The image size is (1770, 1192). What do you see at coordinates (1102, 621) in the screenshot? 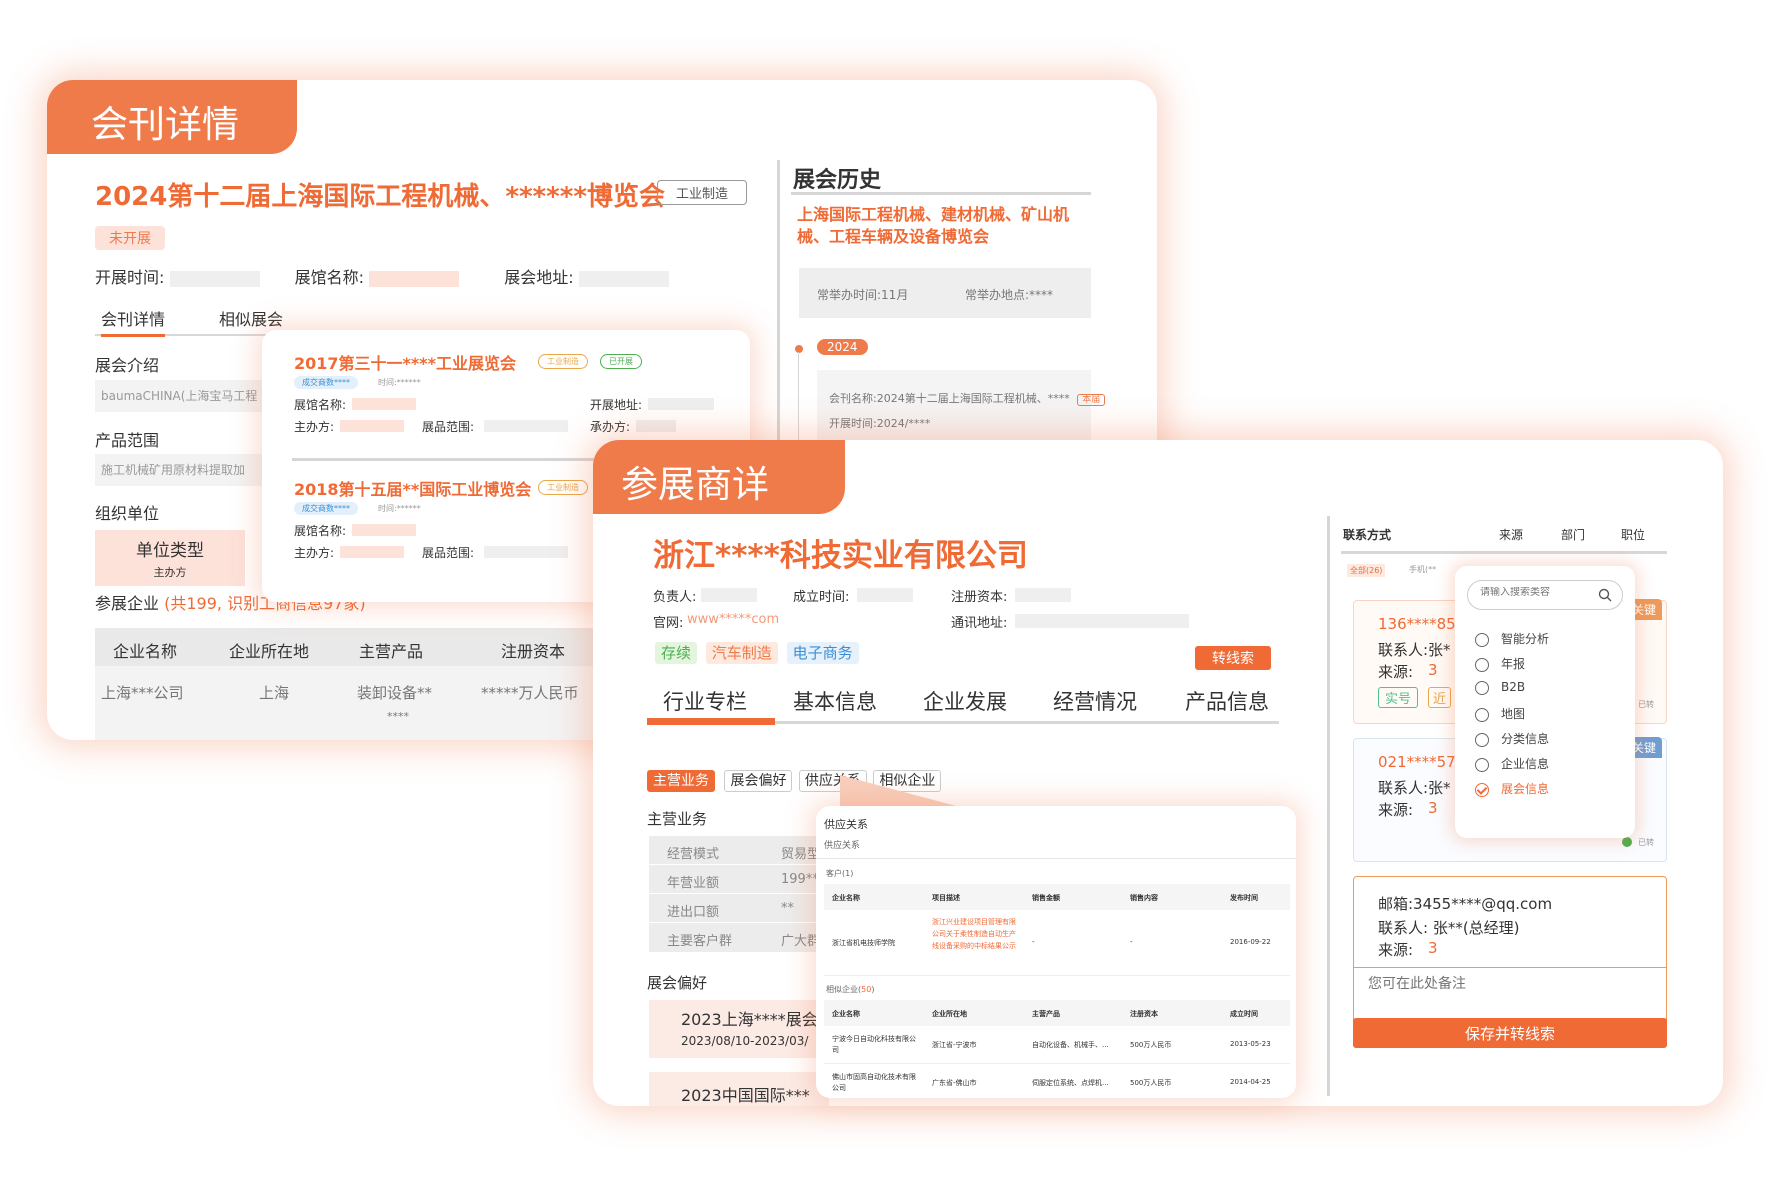
I see `address-value` at bounding box center [1102, 621].